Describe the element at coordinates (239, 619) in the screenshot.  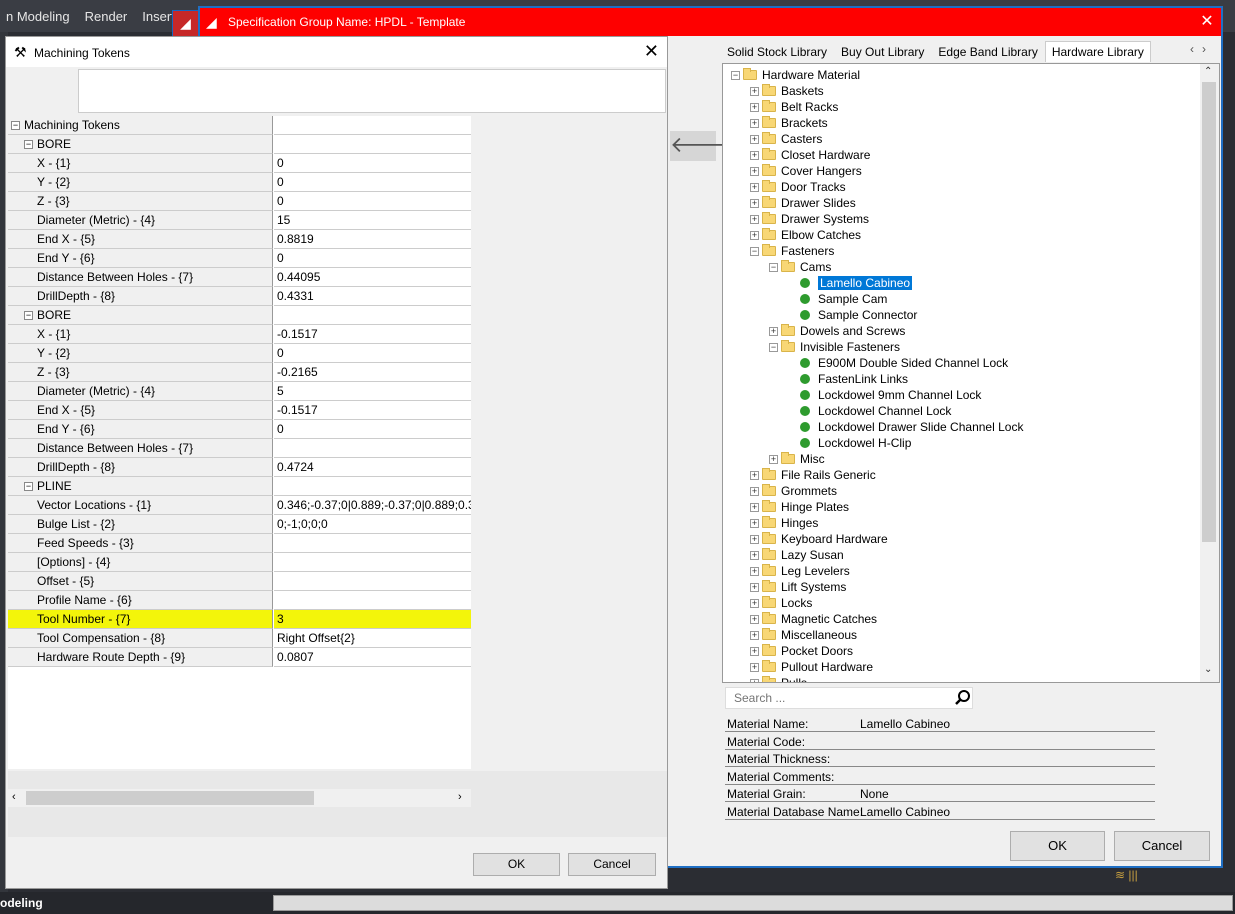
I see `token-row: Tool Number - {7} 3` at that location.